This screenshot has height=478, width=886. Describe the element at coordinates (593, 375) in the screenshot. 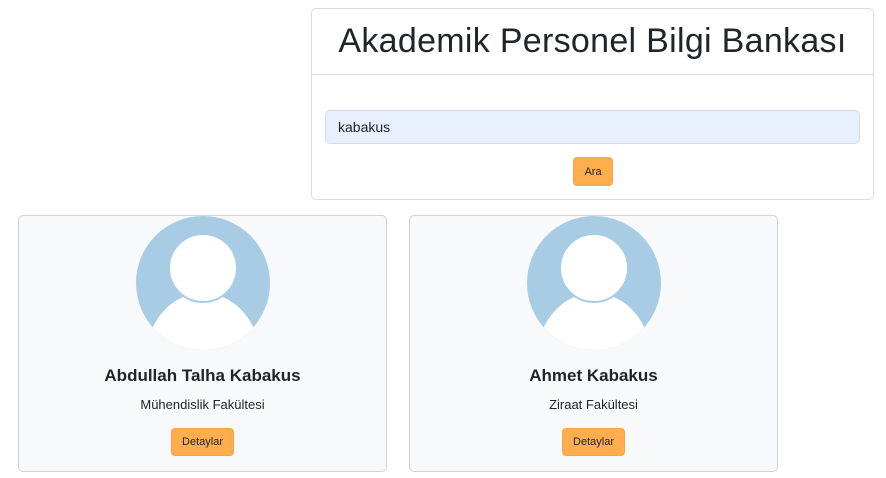

I see `person-name: Ahmet Kabakus` at that location.